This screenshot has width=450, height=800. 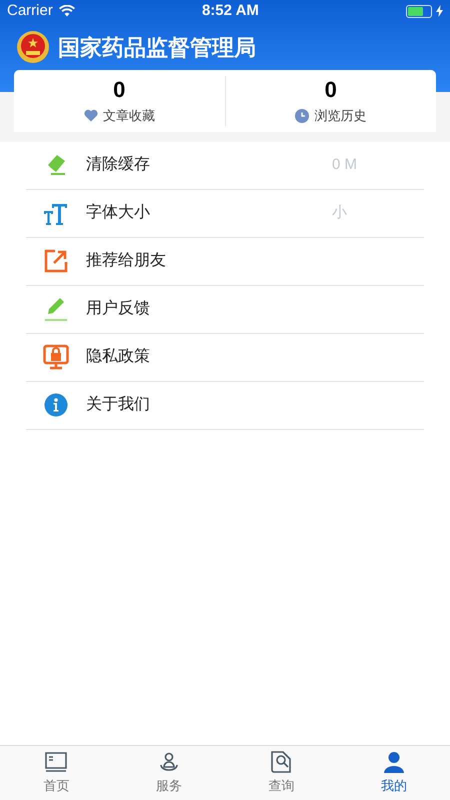 What do you see at coordinates (225, 166) in the screenshot?
I see `menu-item: 清除缓存 0 M` at bounding box center [225, 166].